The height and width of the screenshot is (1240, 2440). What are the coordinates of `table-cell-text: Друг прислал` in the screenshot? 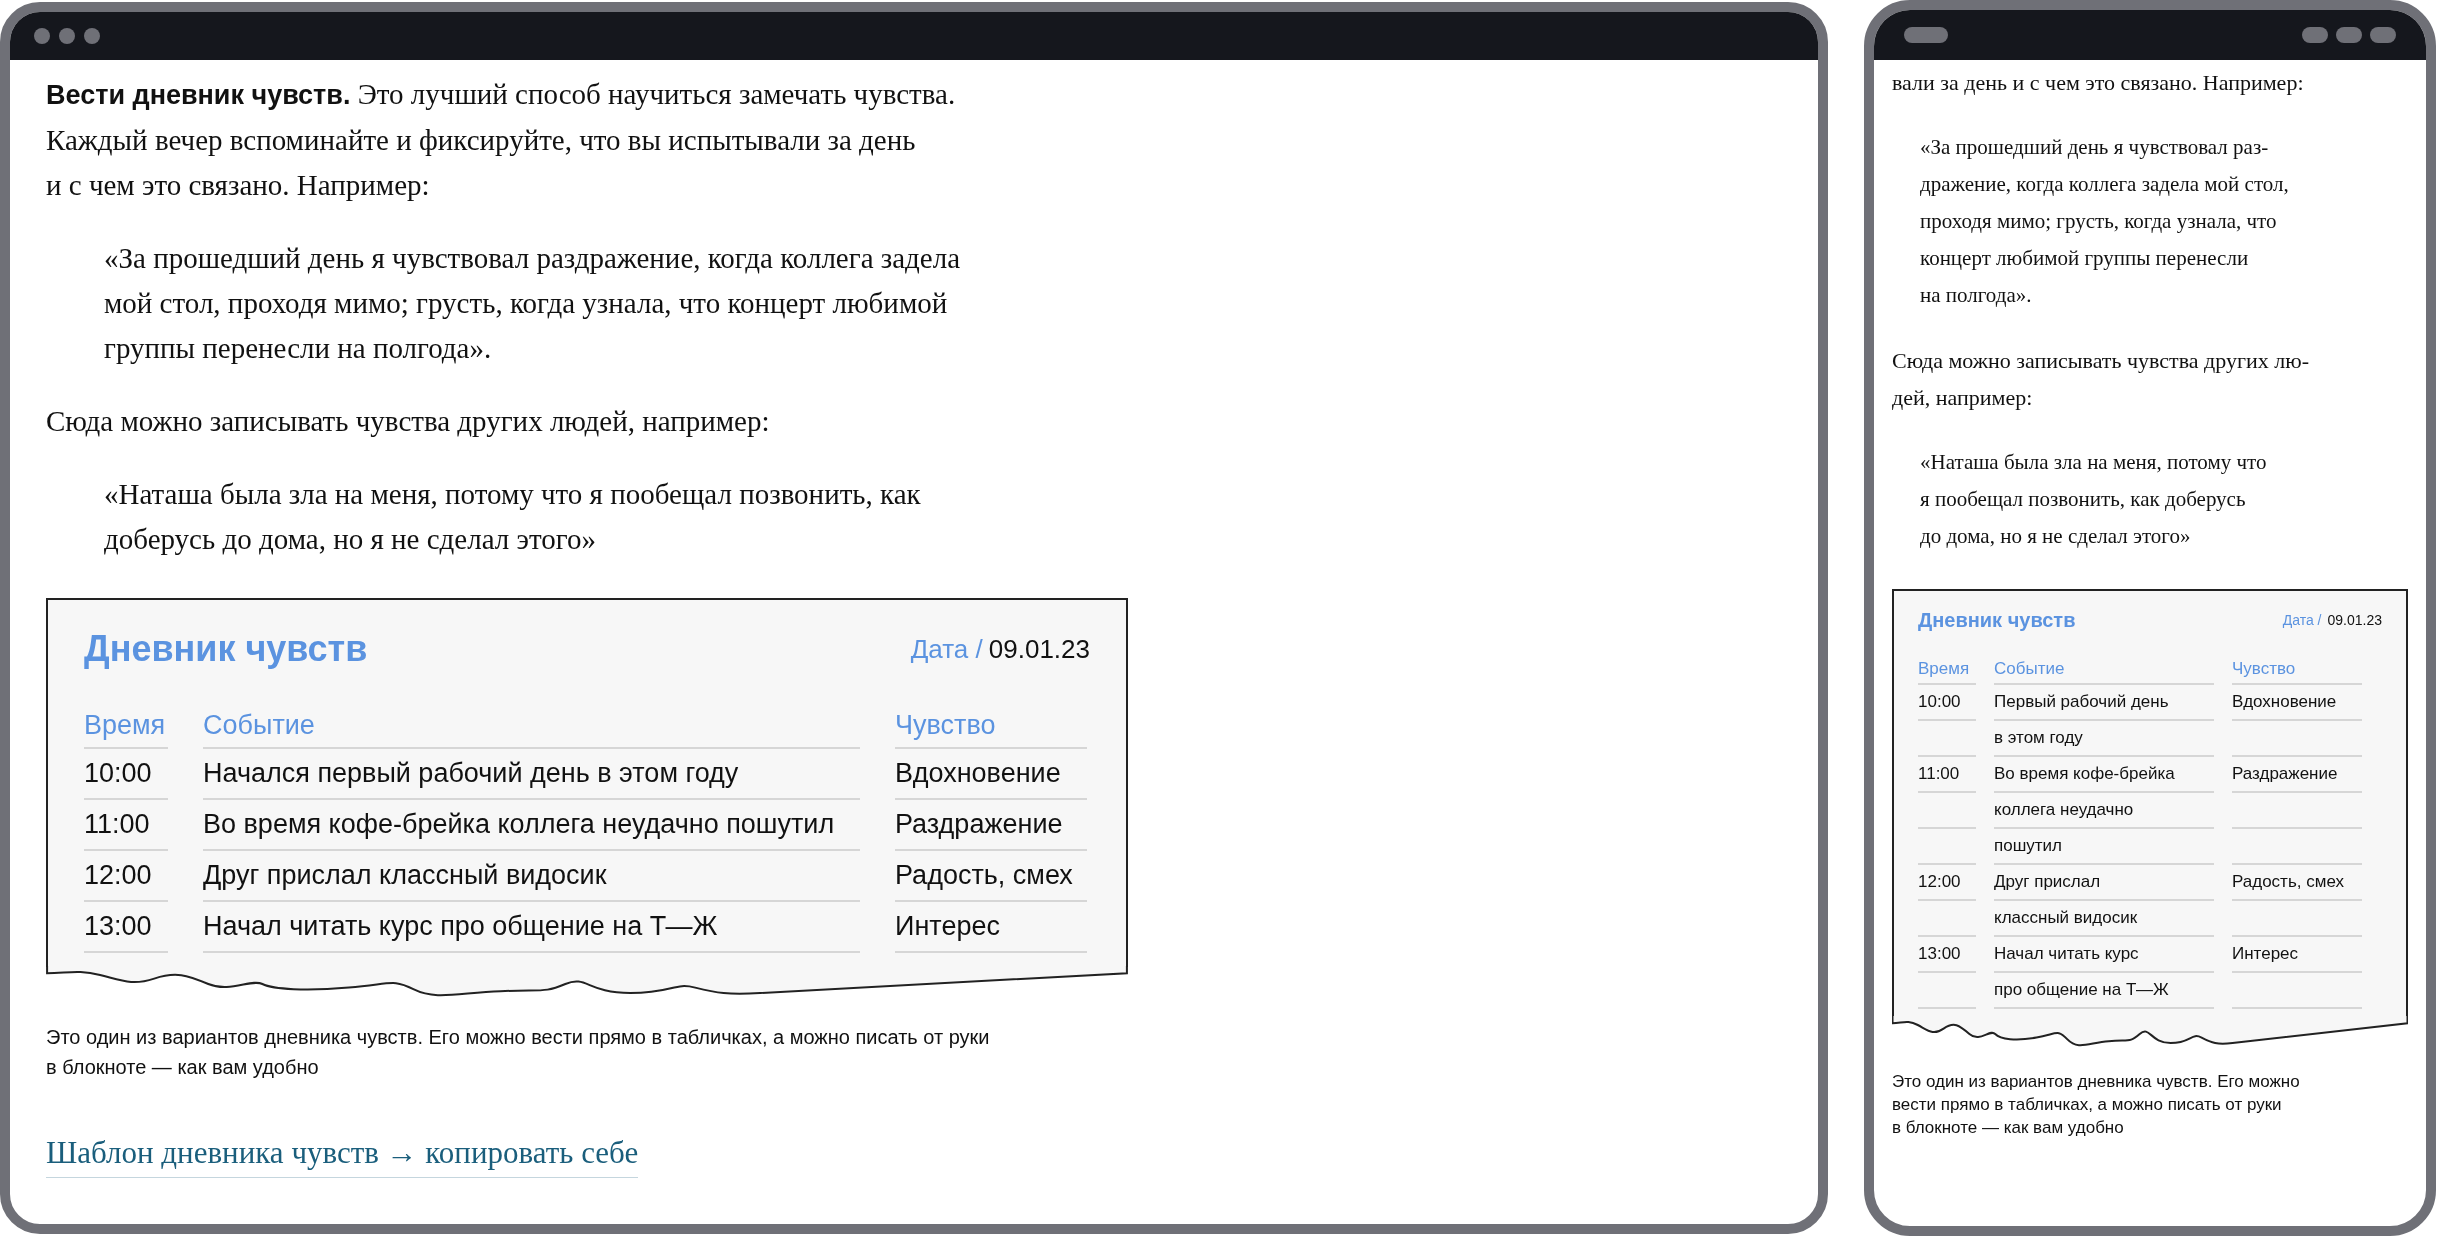 It's located at (2047, 882).